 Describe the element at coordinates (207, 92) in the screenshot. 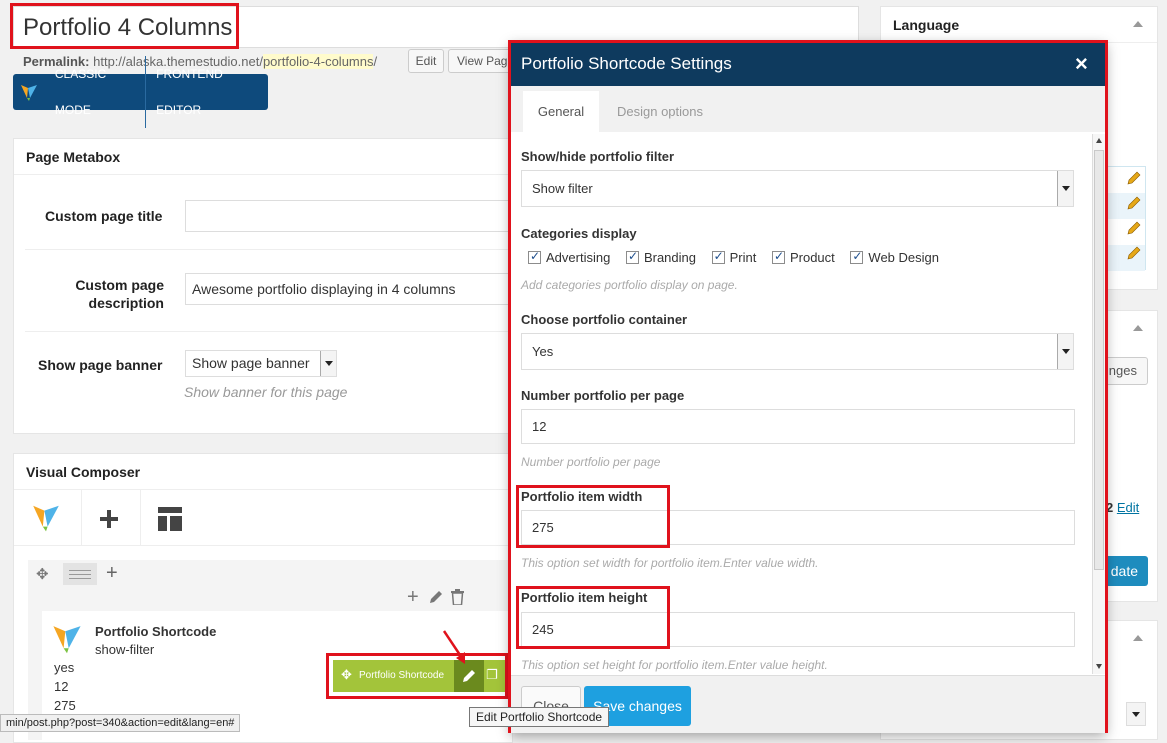

I see `frontend-editor-button: FRONTEND EDITOR` at that location.